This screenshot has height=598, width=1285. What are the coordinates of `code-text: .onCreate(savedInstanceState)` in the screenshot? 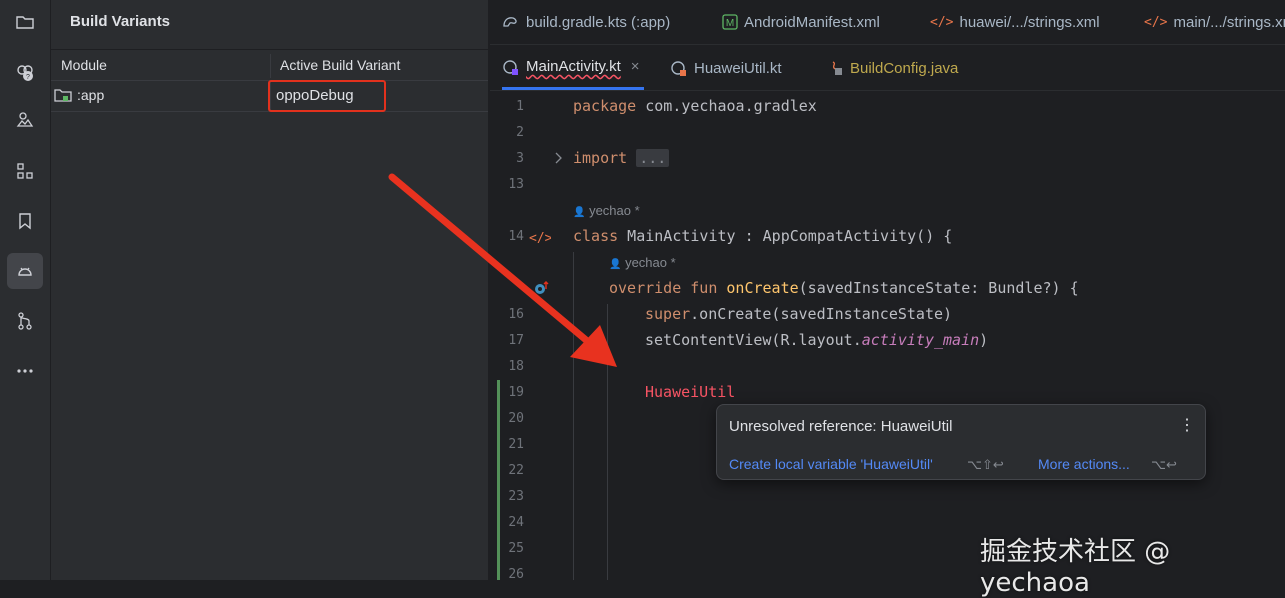 It's located at (821, 314).